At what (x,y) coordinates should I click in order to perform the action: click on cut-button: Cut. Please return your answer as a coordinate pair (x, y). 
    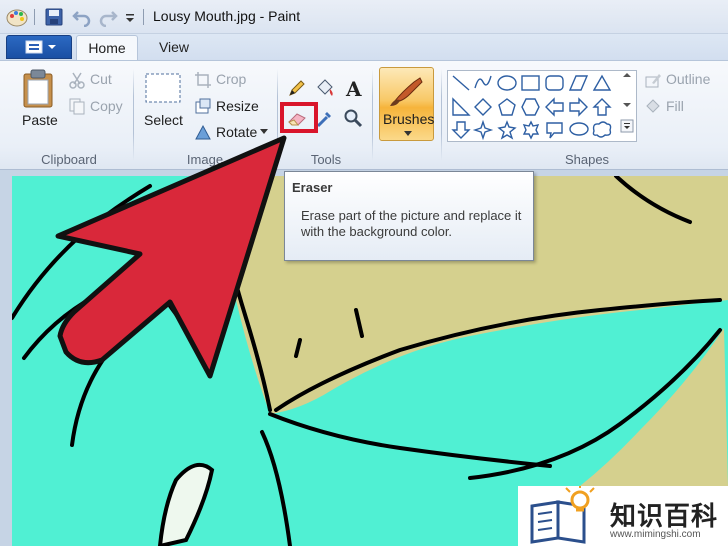
    Looking at the image, I should click on (101, 79).